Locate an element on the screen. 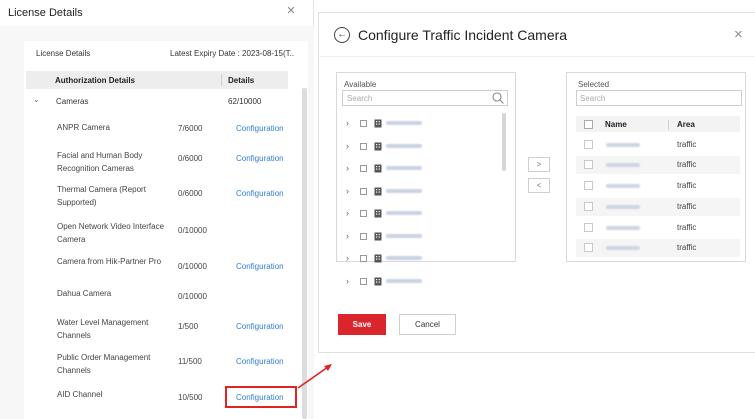  dialog-title: Configure Traffic Incident Camera is located at coordinates (463, 35).